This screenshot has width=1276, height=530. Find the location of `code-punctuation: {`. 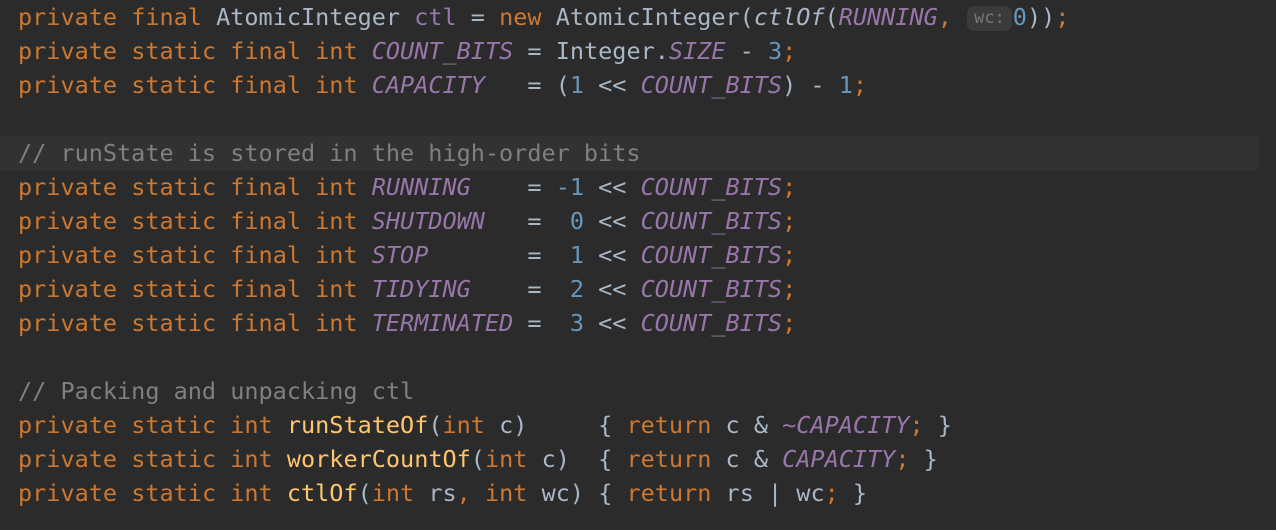

code-punctuation: { is located at coordinates (605, 493).